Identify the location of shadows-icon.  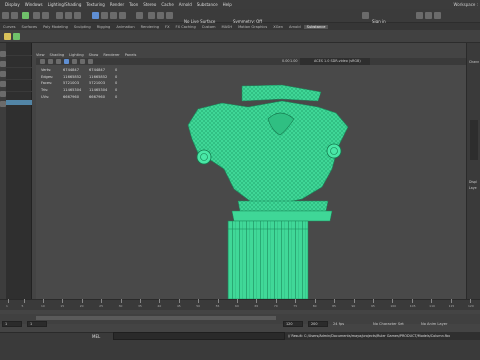
(82, 61).